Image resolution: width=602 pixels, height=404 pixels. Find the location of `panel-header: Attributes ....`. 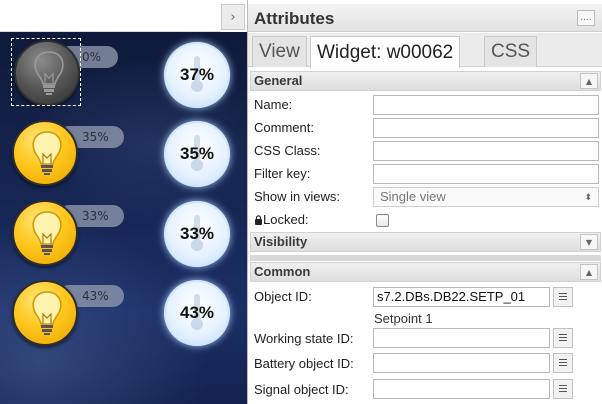

panel-header: Attributes .... is located at coordinates (425, 18).